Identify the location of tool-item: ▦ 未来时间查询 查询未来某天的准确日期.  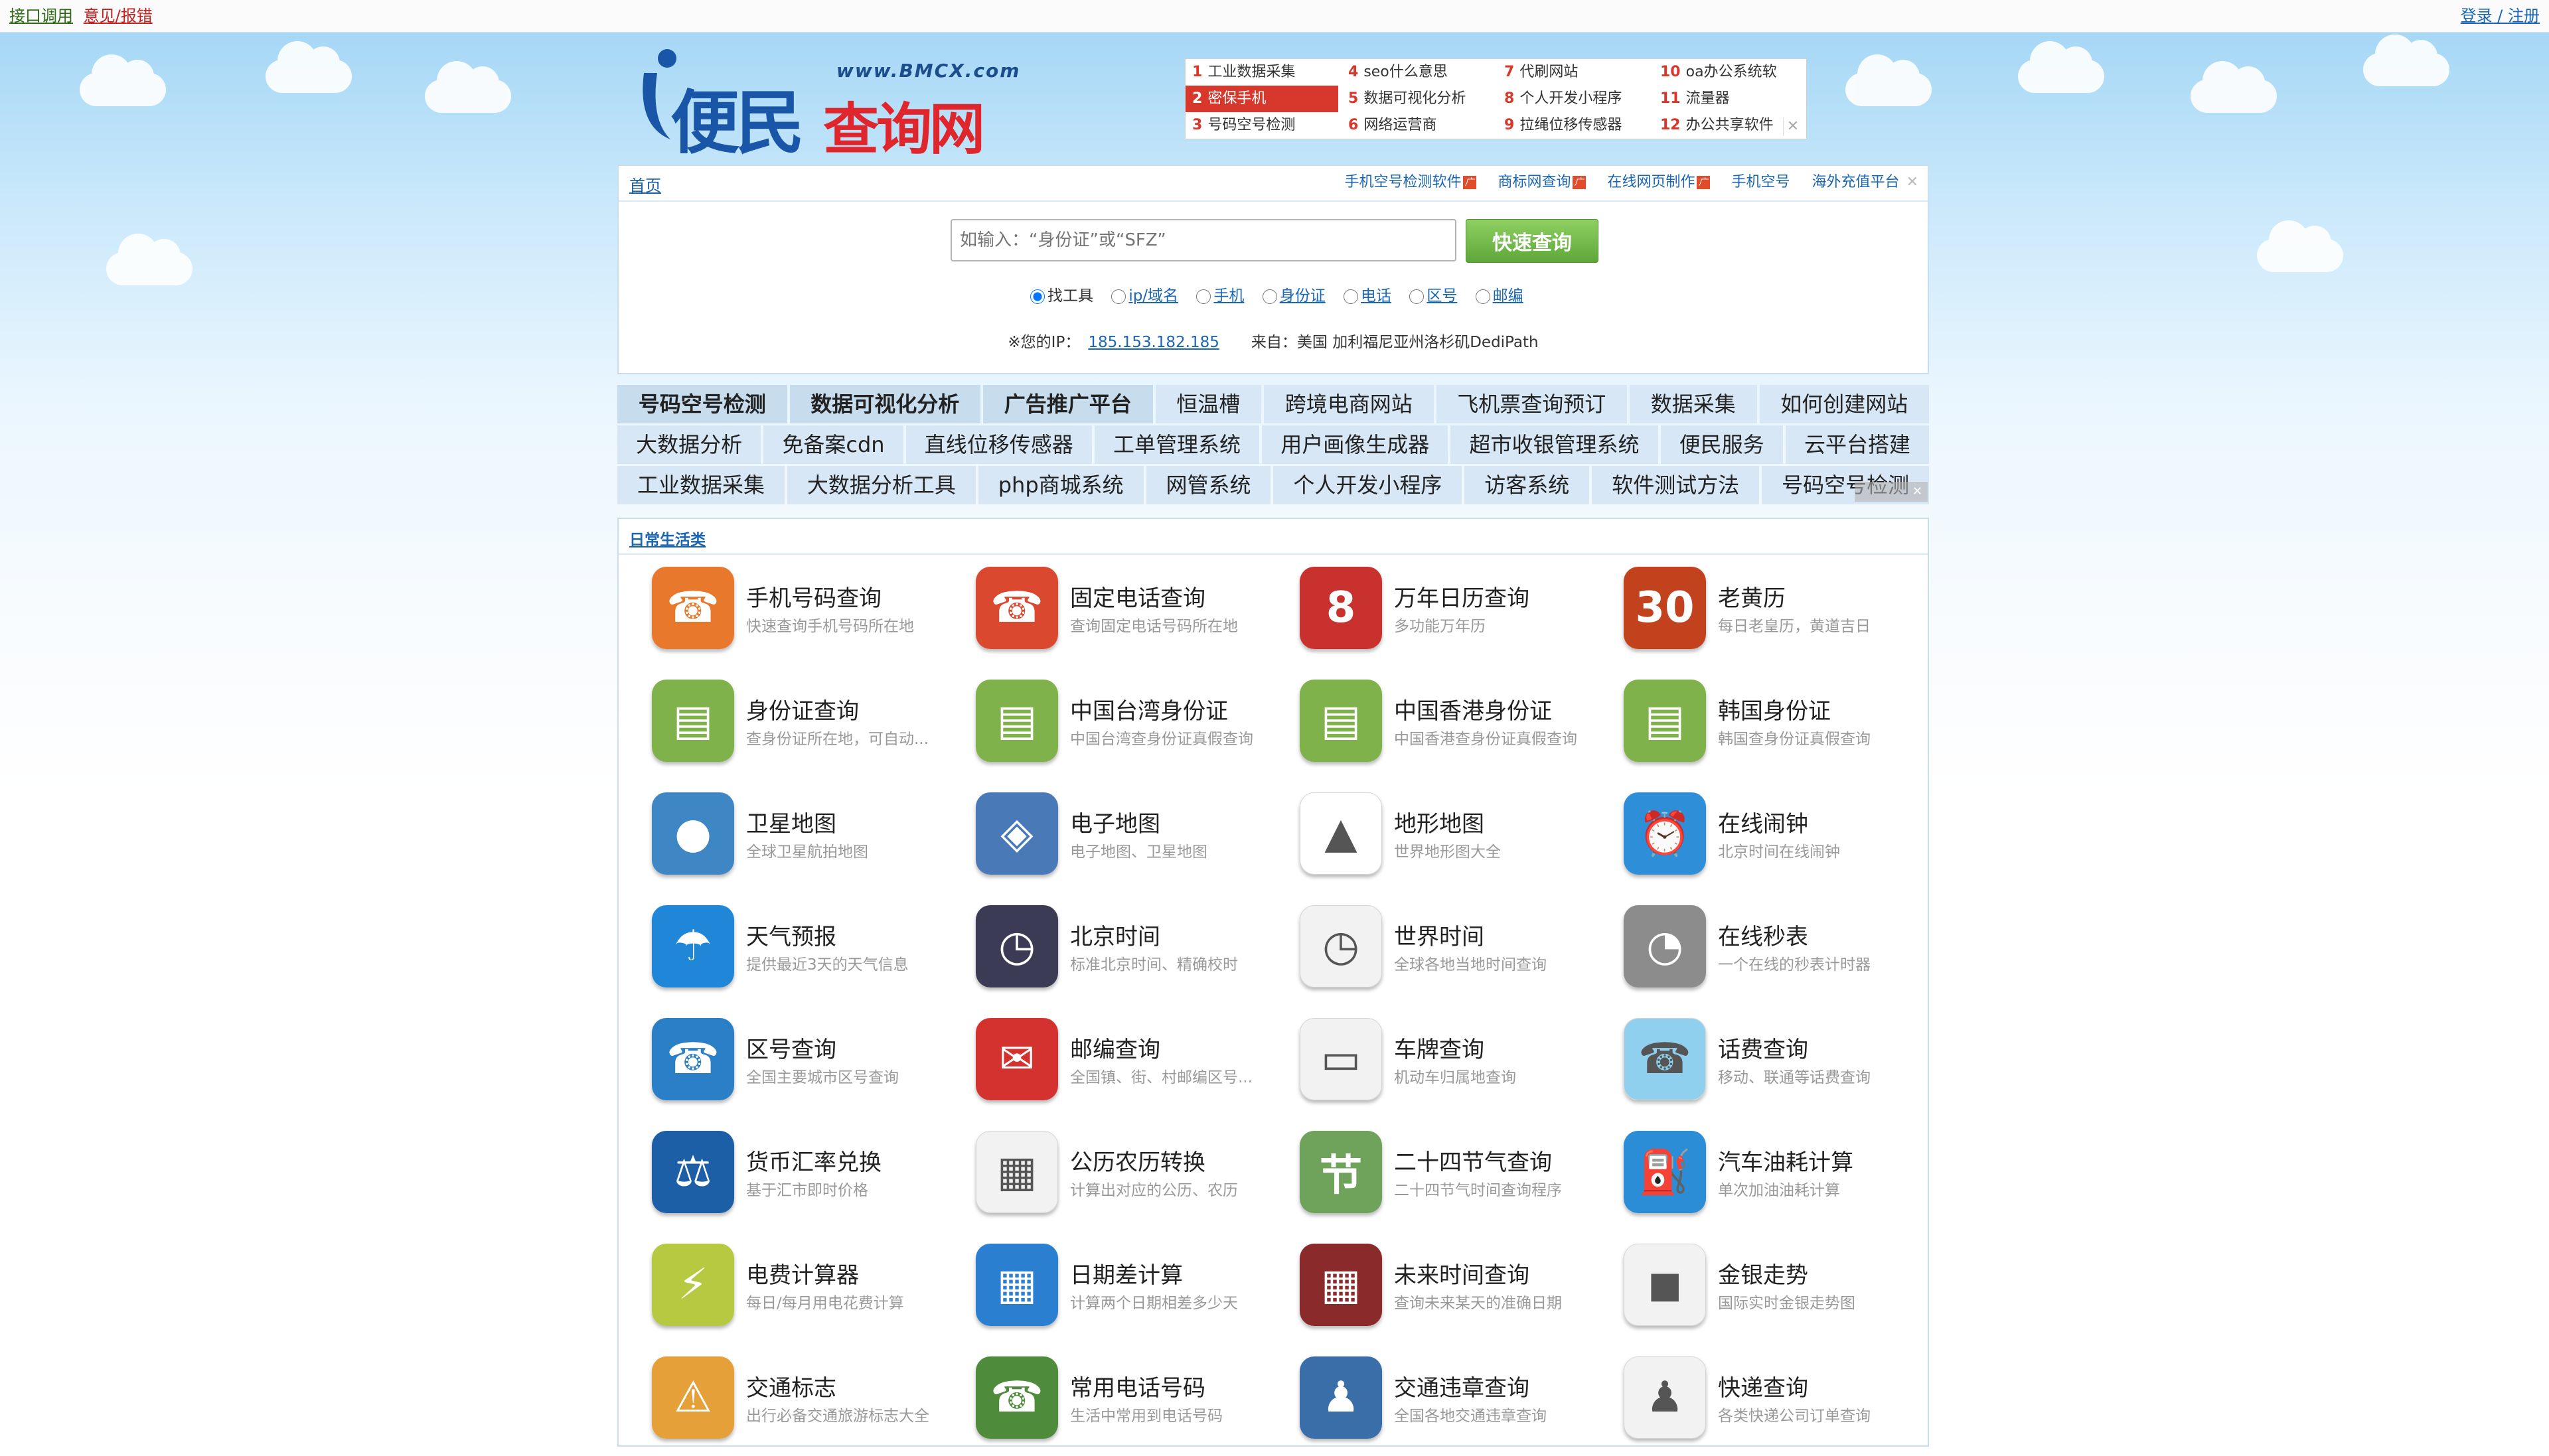
(1452, 1293).